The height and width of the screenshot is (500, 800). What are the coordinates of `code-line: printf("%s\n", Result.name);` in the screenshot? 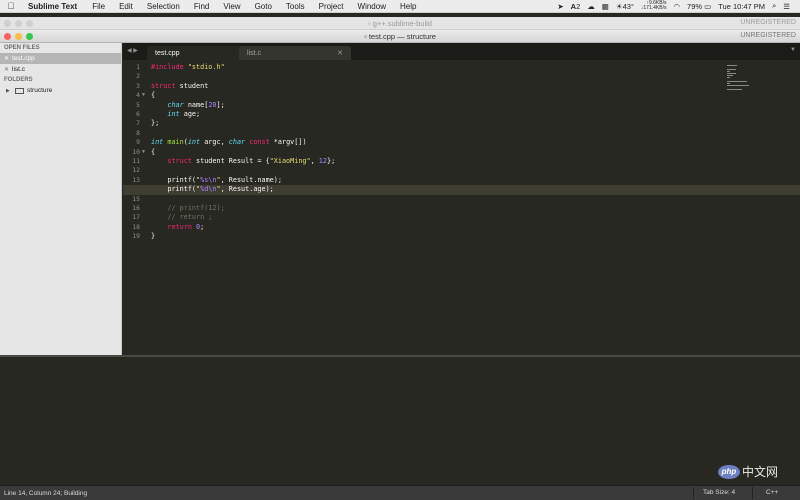 It's located at (216, 180).